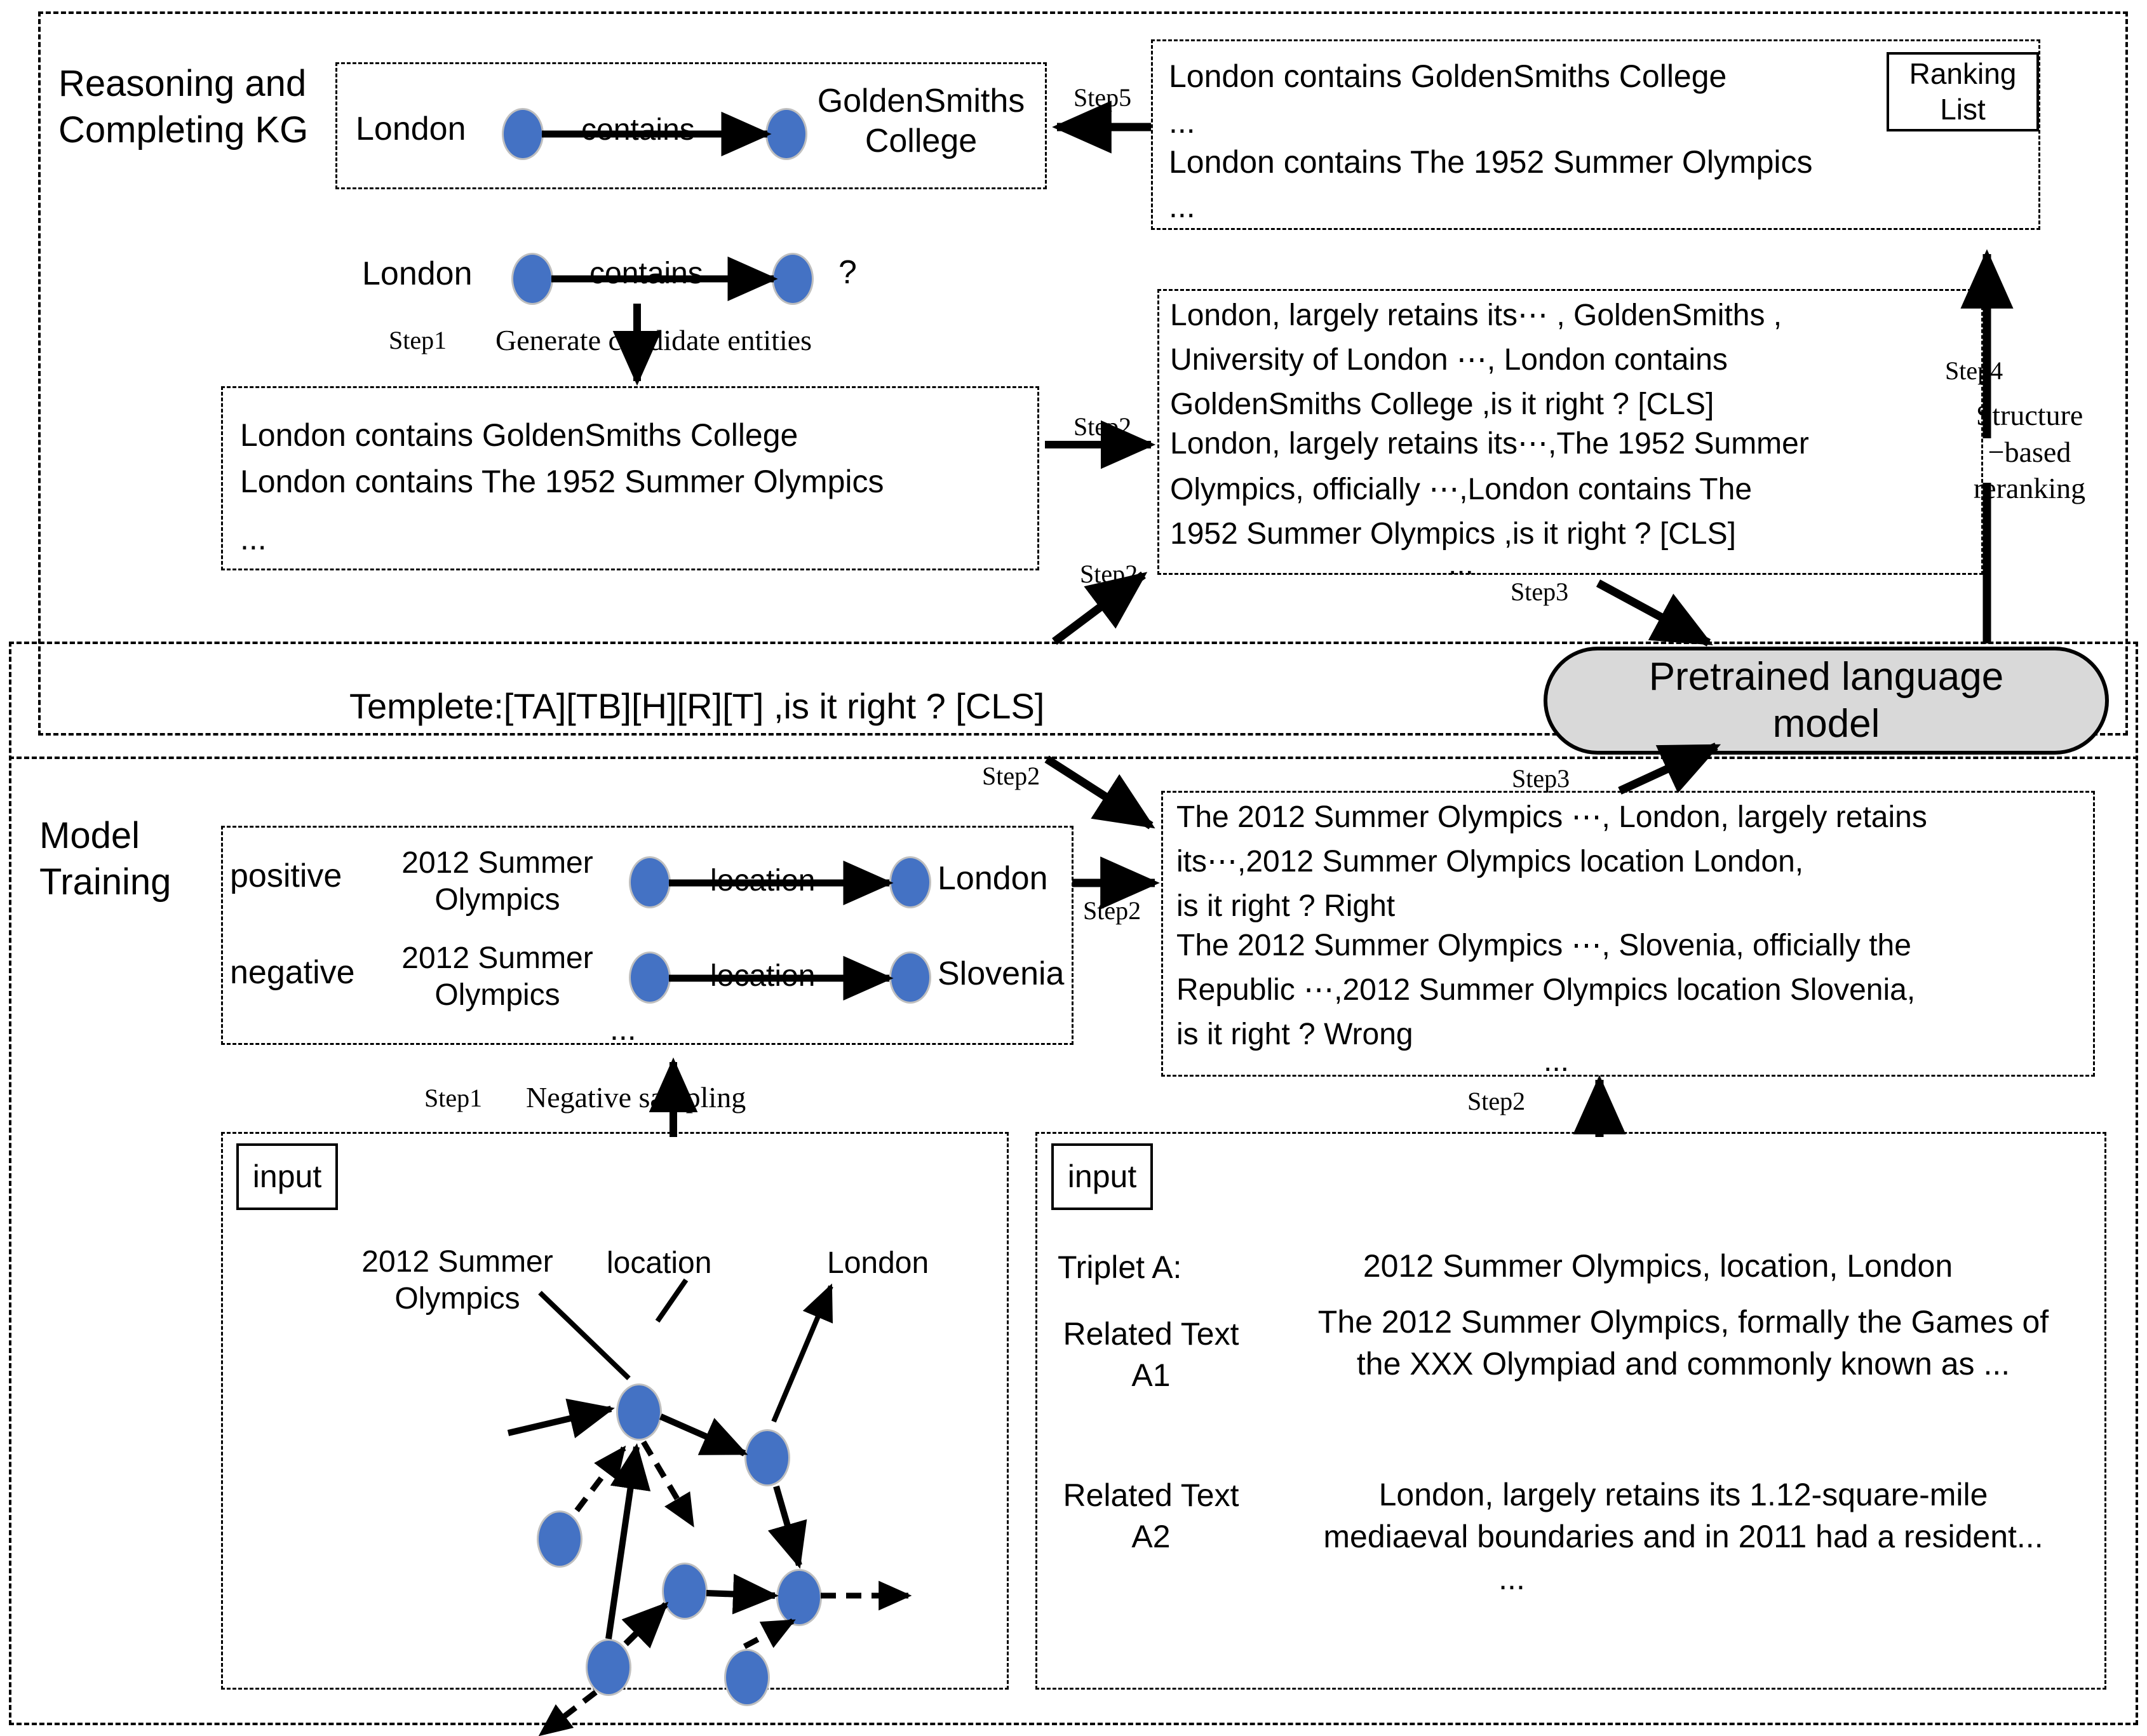 The height and width of the screenshot is (1736, 2147). Describe the element at coordinates (615, 1411) in the screenshot. I see `structure-input-box` at that location.